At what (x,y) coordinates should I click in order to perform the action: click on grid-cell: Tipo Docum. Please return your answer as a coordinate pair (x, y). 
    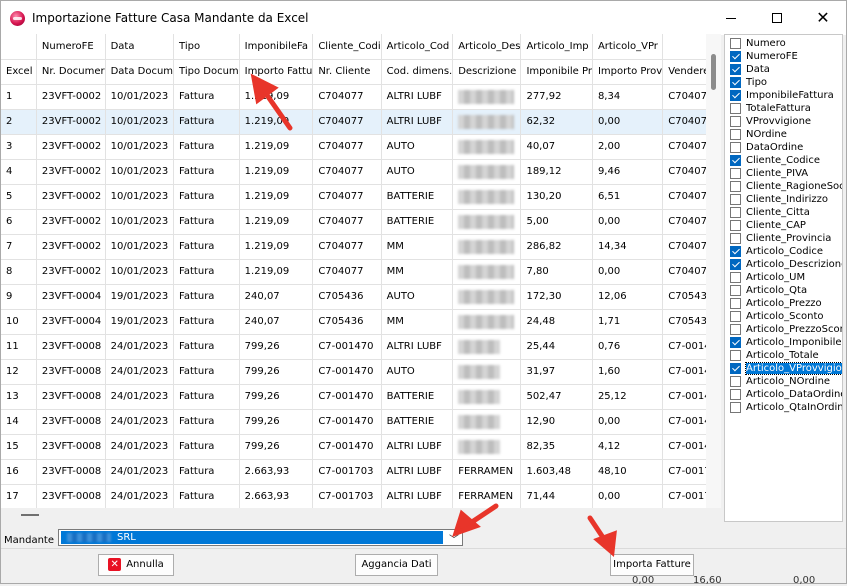
    Looking at the image, I should click on (206, 72).